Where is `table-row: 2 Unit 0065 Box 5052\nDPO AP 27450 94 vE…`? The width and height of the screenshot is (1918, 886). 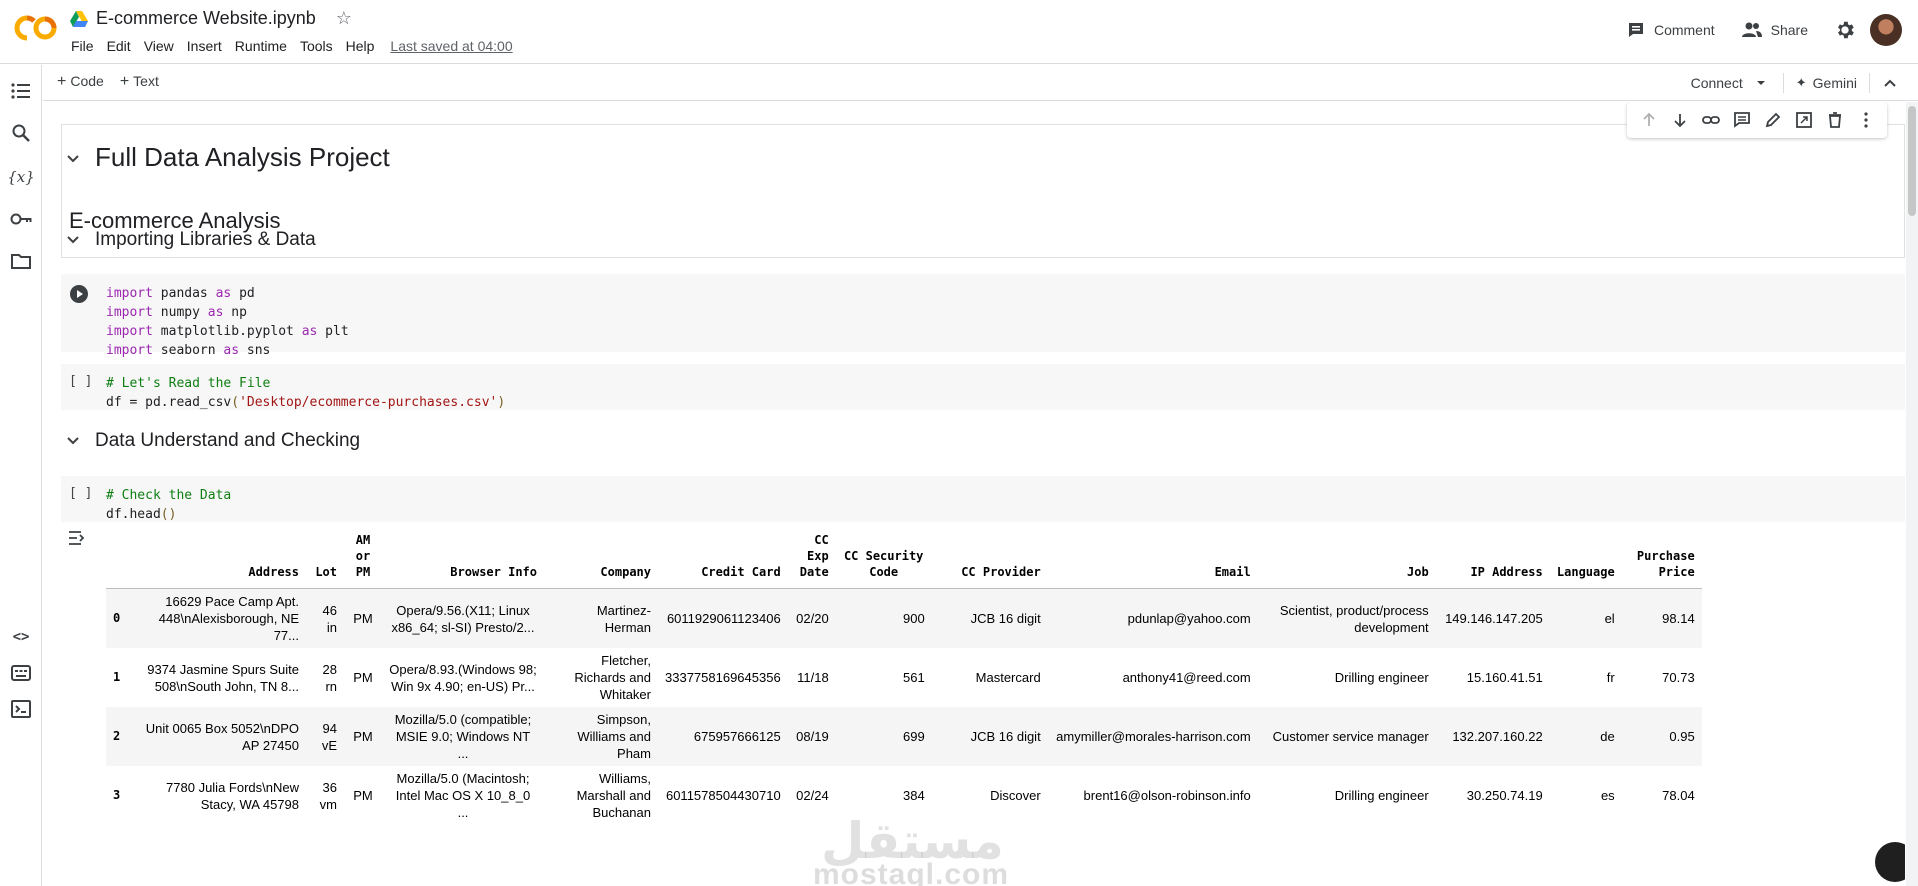 table-row: 2 Unit 0065 Box 5052\nDPO AP 27450 94 vE… is located at coordinates (904, 736).